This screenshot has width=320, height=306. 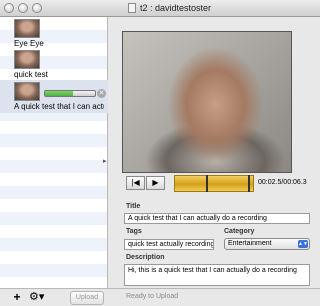 I want to click on list-item-label: quick test, so click(x=31, y=74).